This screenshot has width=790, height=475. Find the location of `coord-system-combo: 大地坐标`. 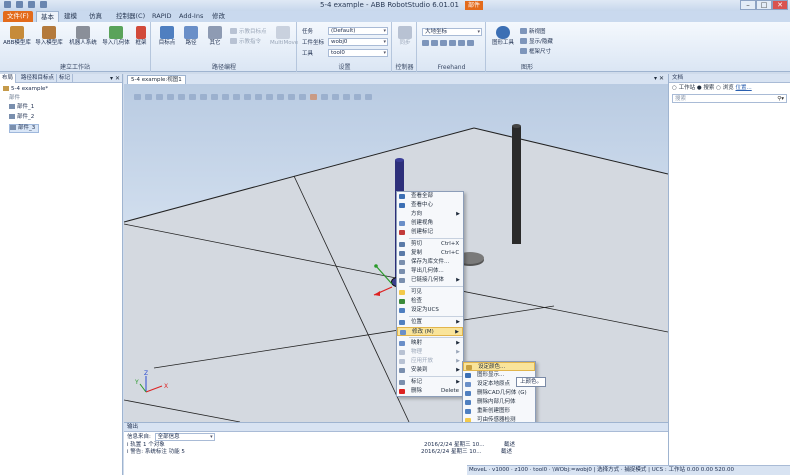

coord-system-combo: 大地坐标 is located at coordinates (452, 32).